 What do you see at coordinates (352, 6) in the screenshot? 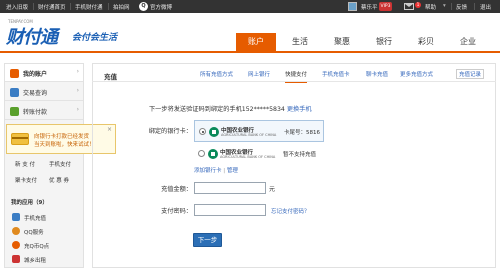
I see `avatar` at bounding box center [352, 6].